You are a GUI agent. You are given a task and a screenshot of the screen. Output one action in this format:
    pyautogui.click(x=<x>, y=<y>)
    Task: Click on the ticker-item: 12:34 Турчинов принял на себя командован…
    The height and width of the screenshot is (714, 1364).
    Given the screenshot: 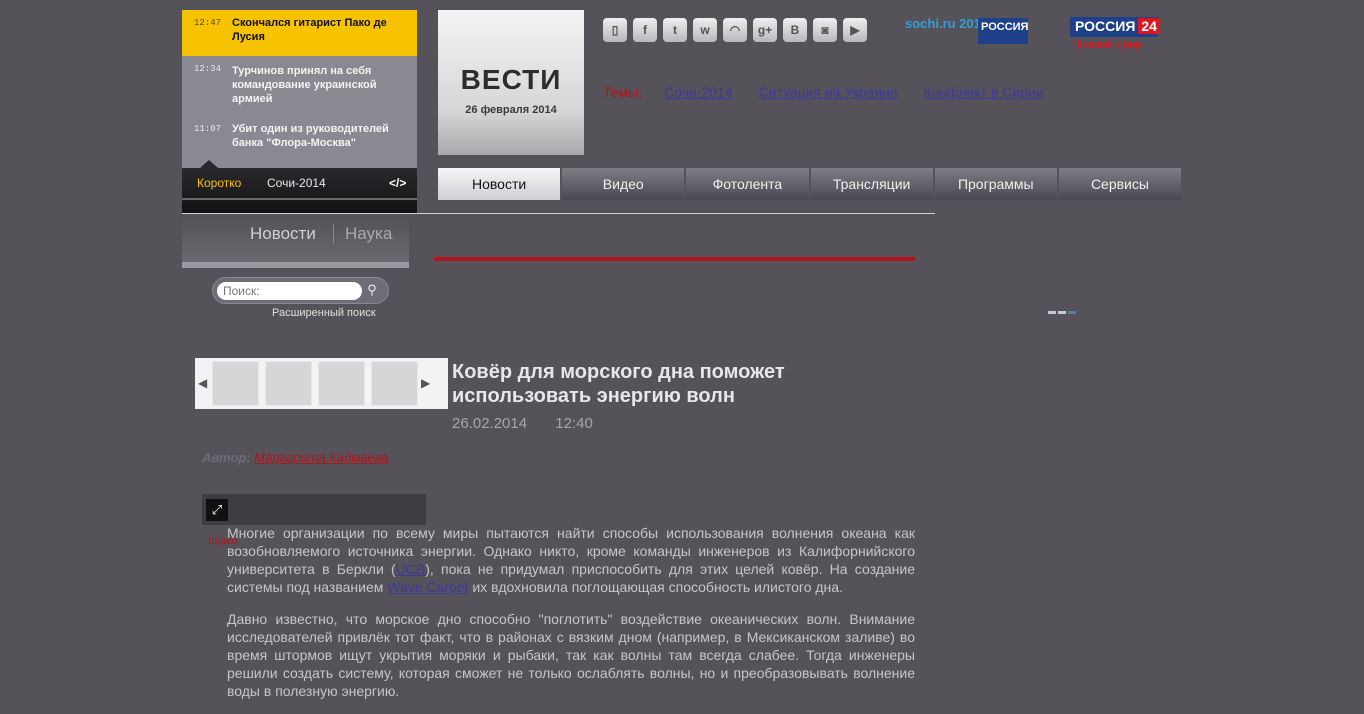 What is the action you would take?
    pyautogui.click(x=299, y=86)
    